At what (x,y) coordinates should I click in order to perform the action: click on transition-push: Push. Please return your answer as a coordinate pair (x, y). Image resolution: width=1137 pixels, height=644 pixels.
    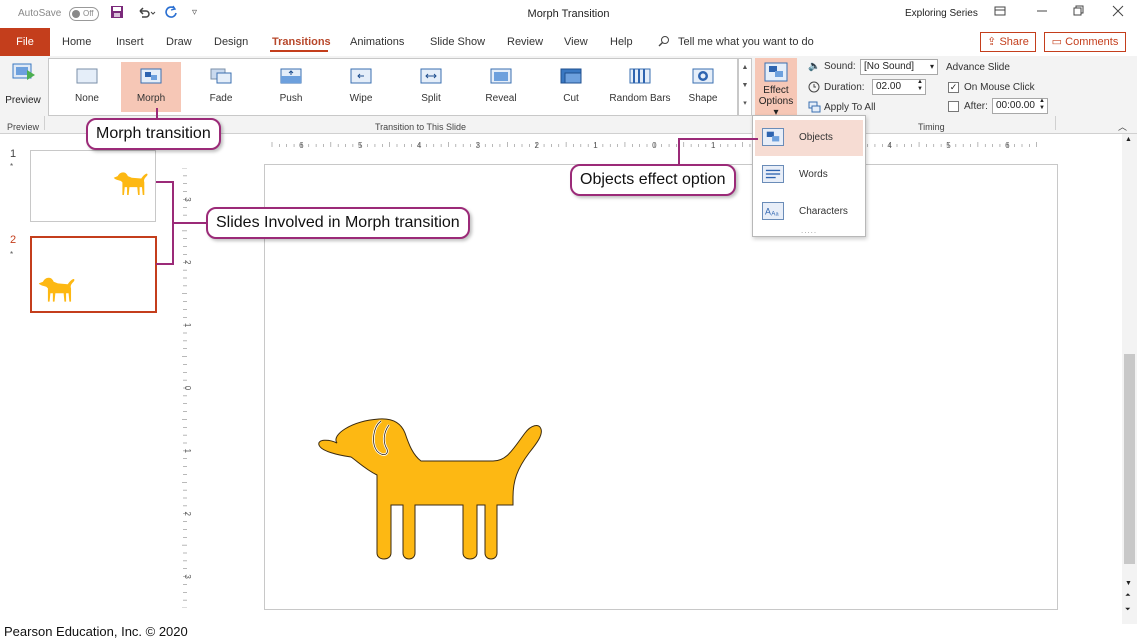
    Looking at the image, I should click on (291, 87).